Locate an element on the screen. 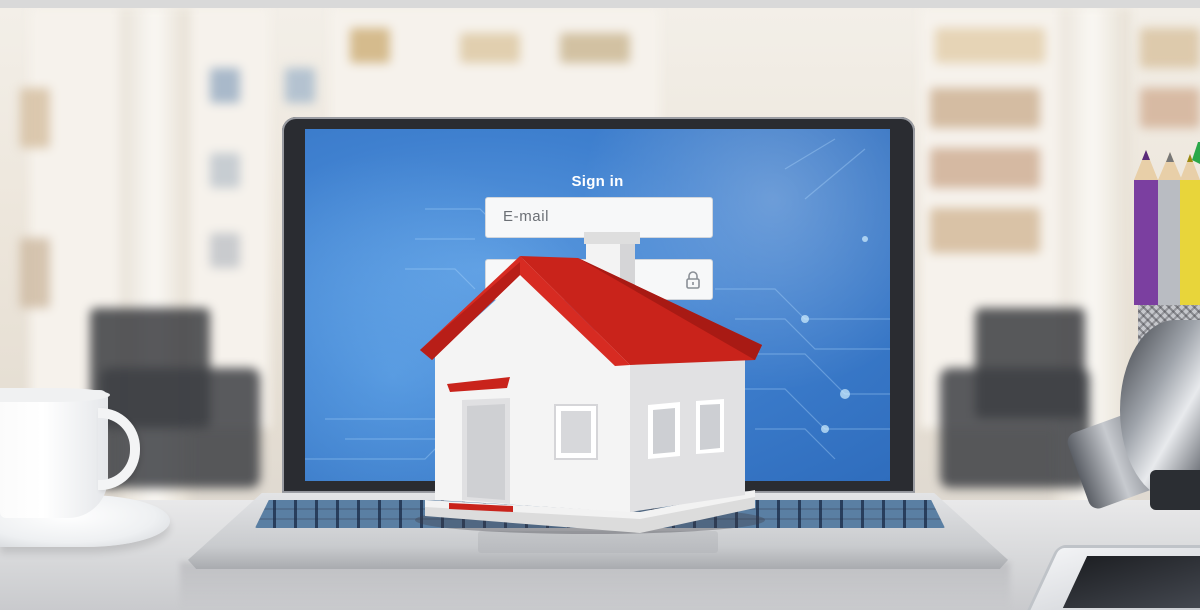 The width and height of the screenshot is (1200, 610). cup-rim is located at coordinates (55, 395).